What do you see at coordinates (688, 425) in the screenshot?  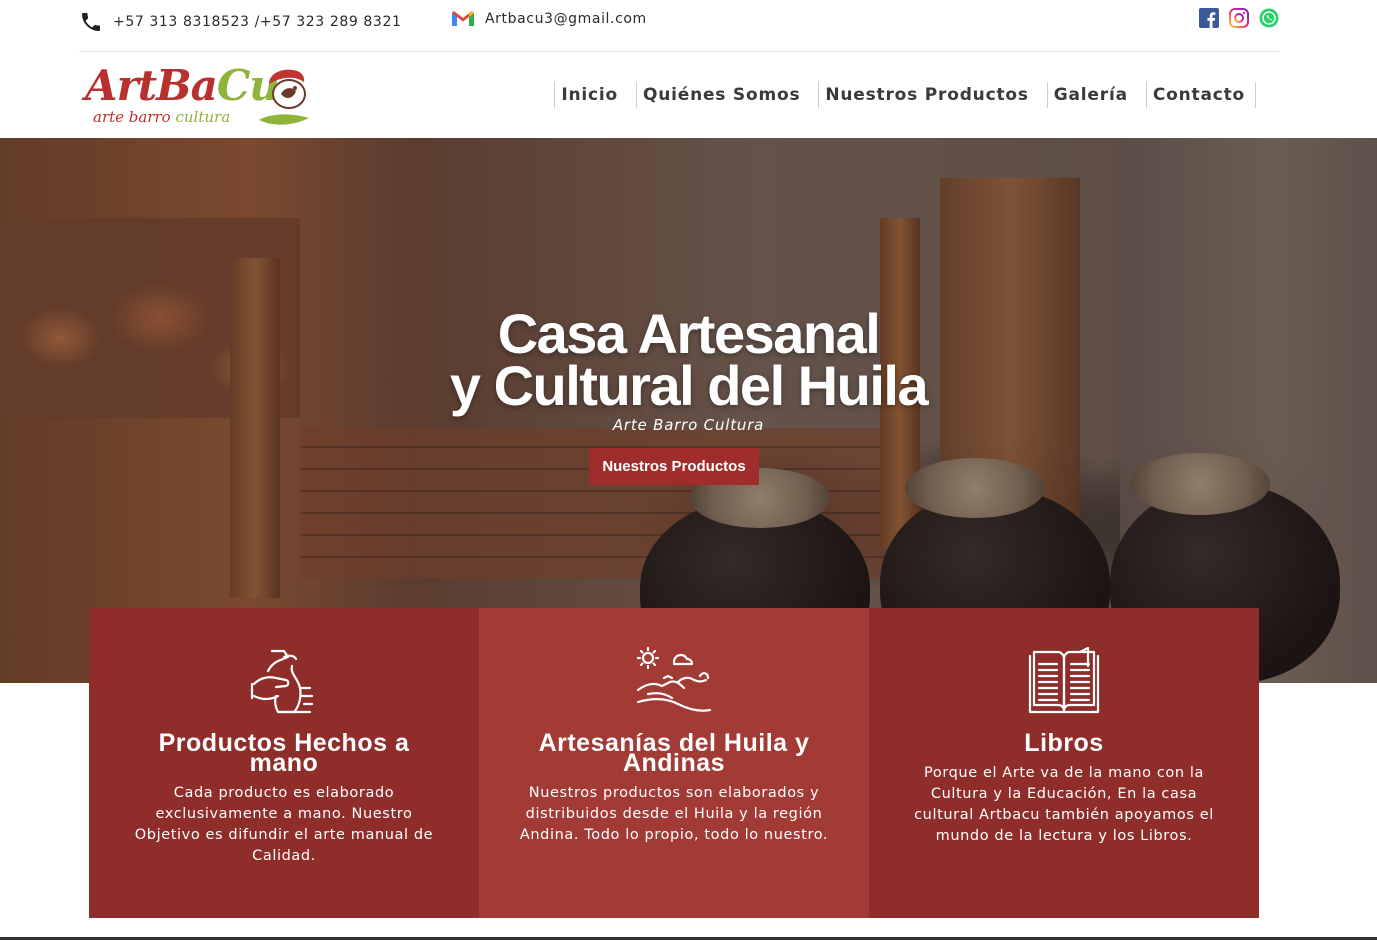 I see `hero-subtitle: Arte Barro Cultura` at bounding box center [688, 425].